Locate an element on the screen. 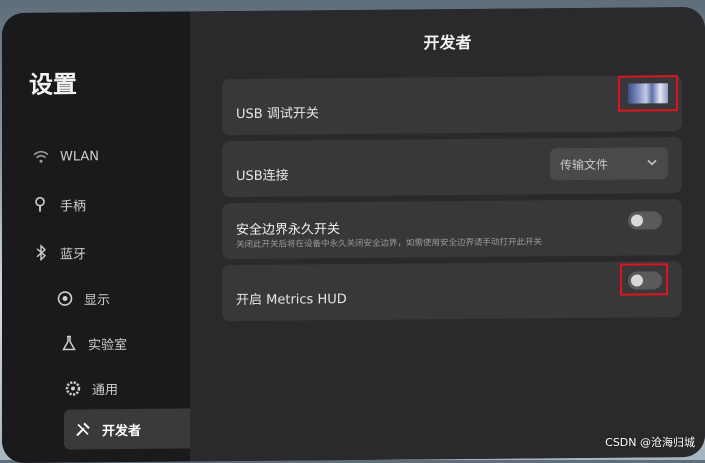  sidebar-item-wlan: WLAN is located at coordinates (107, 155).